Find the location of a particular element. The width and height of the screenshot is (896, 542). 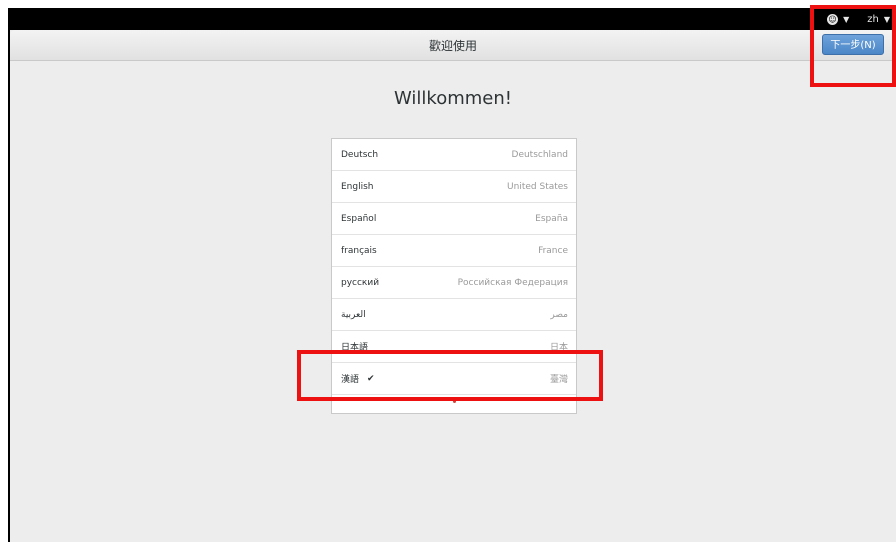

language-name-text: العربية is located at coordinates (353, 314).